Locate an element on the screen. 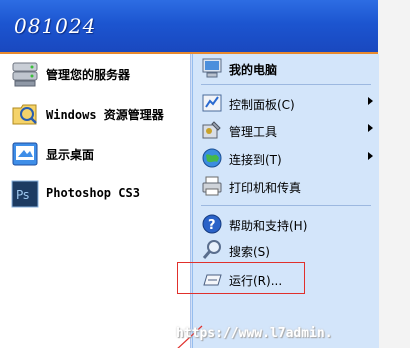 The width and height of the screenshot is (410, 348). menu-item-photoshop: Ps Photoshop CS3 is located at coordinates (96, 194).